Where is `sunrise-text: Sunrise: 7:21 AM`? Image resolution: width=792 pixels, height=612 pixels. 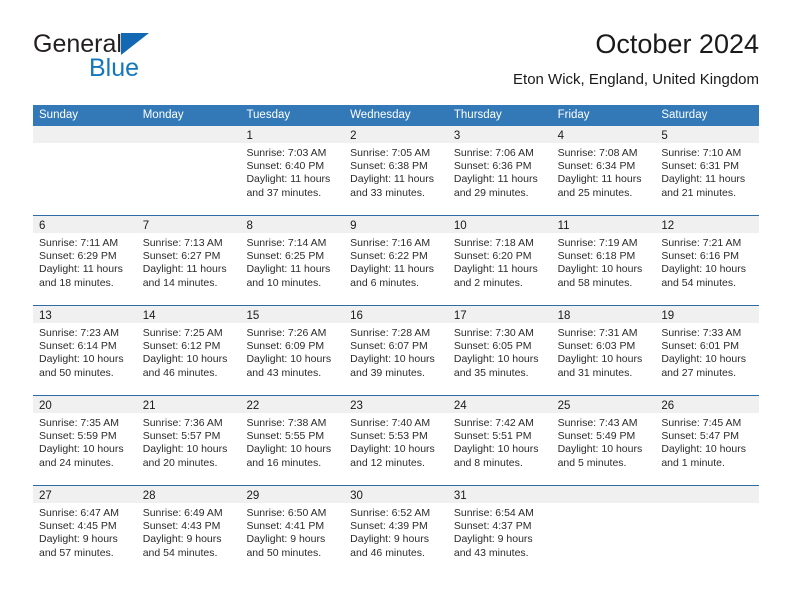
sunrise-text: Sunrise: 7:21 AM is located at coordinates (701, 243).